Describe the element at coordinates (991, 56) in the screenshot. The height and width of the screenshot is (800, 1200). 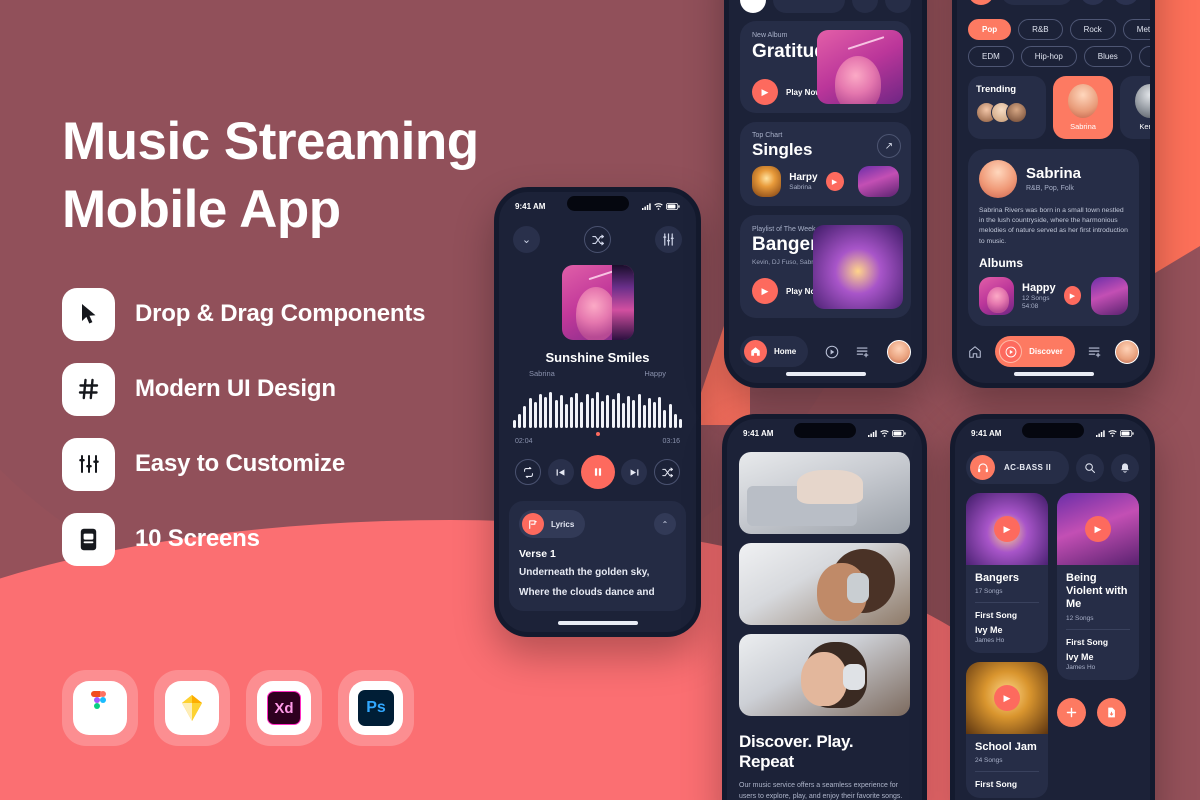
I see `genre-chip-edm: EDM` at that location.